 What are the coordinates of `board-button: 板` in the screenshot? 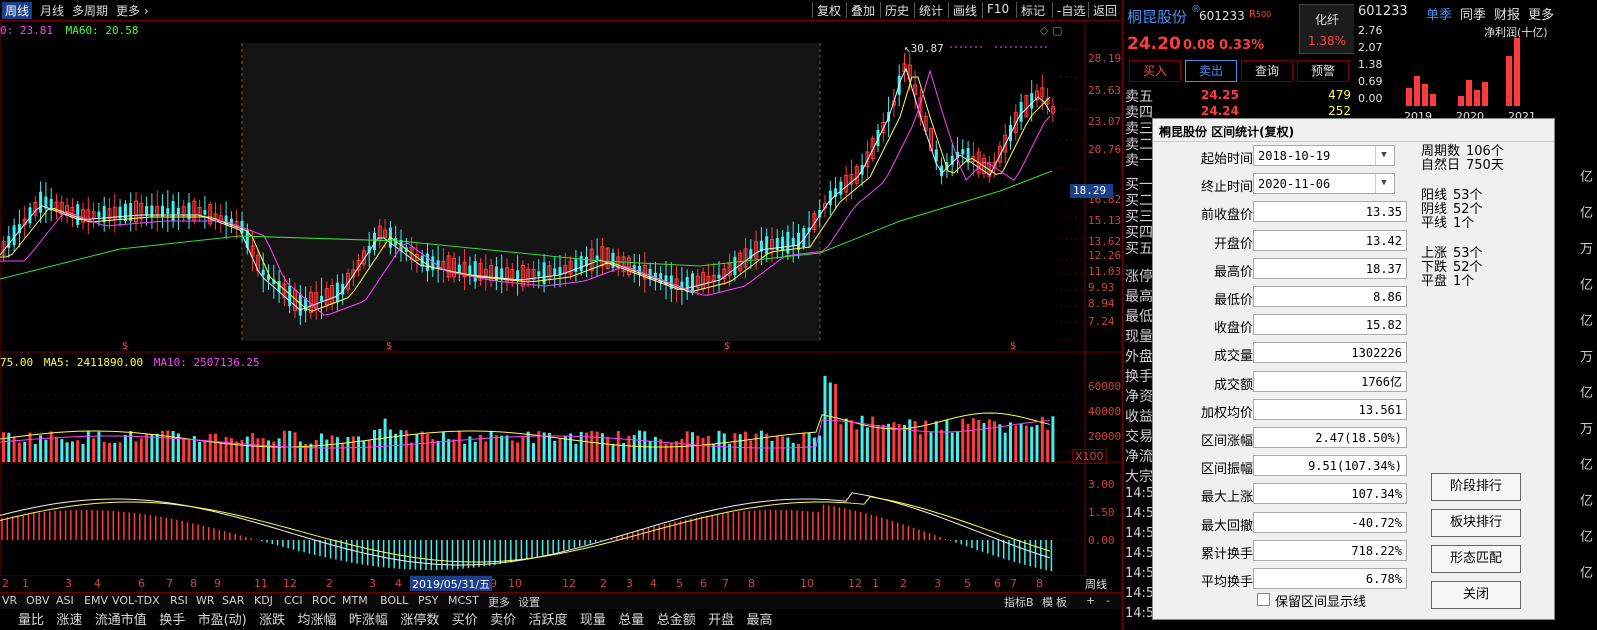 It's located at (1061, 602).